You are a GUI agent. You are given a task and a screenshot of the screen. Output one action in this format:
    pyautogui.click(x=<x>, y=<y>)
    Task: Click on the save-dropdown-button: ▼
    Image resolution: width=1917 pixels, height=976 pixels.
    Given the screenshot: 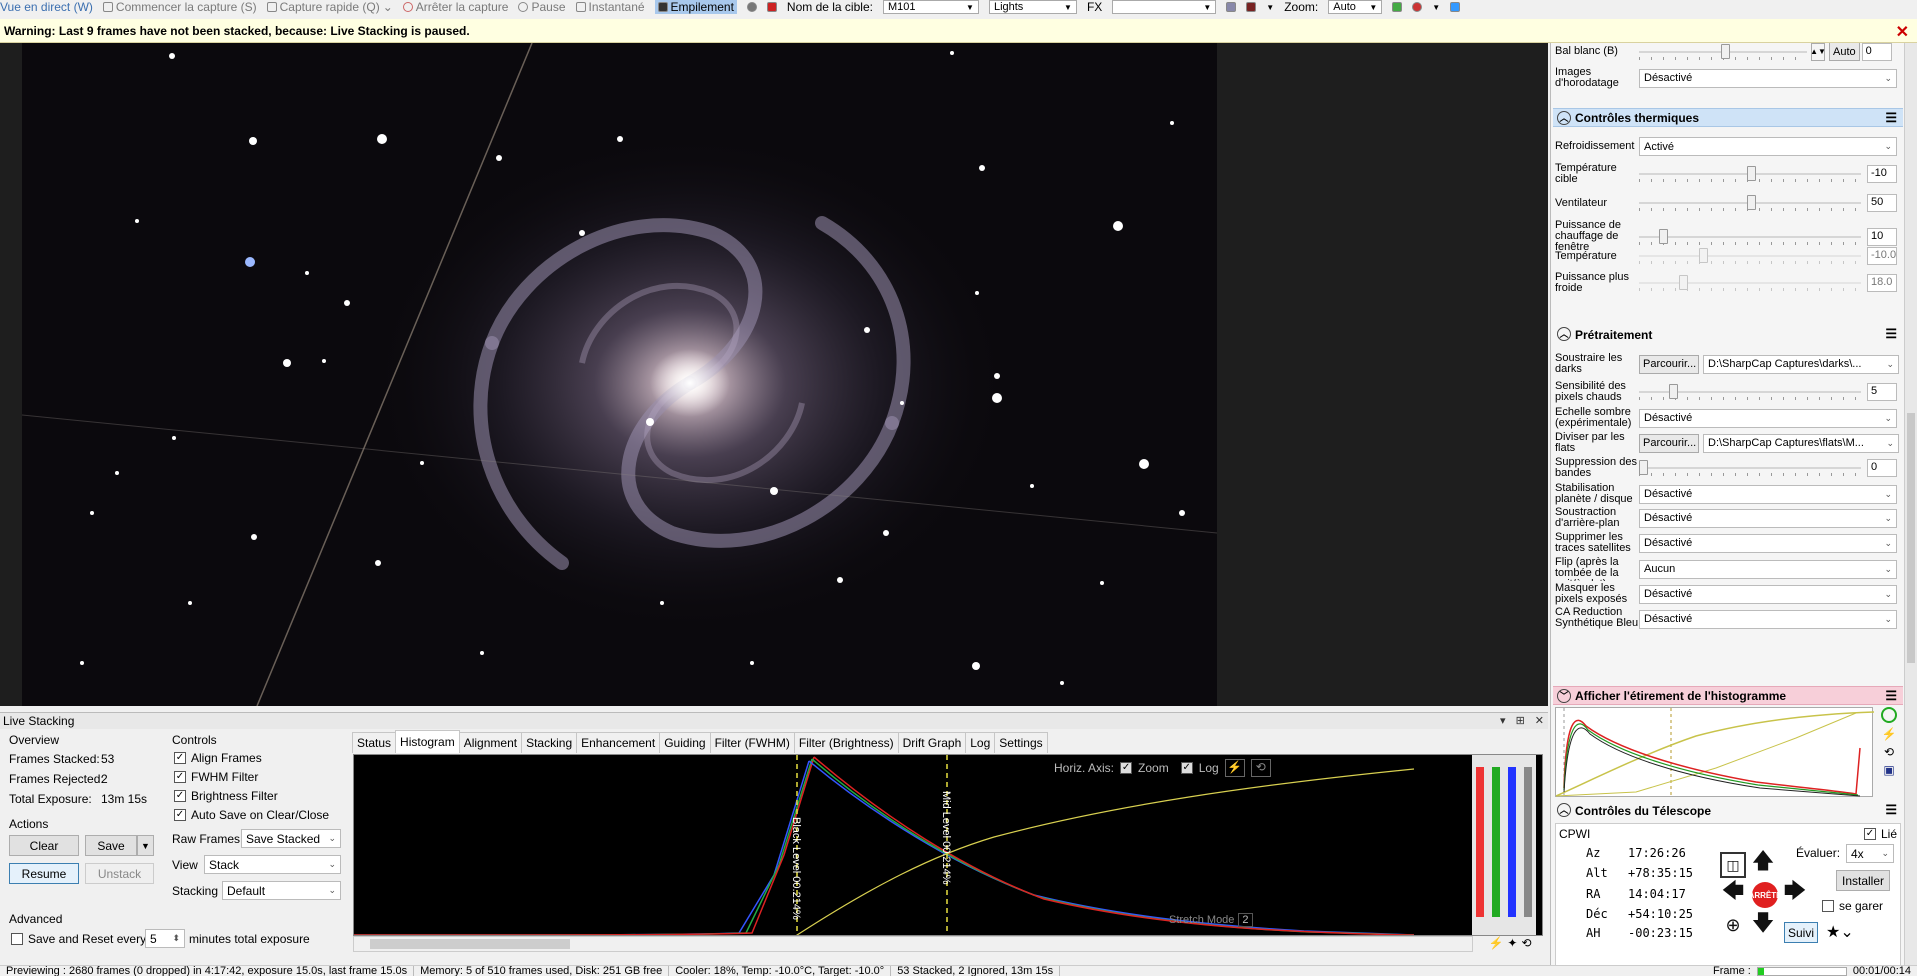 What is the action you would take?
    pyautogui.click(x=145, y=845)
    